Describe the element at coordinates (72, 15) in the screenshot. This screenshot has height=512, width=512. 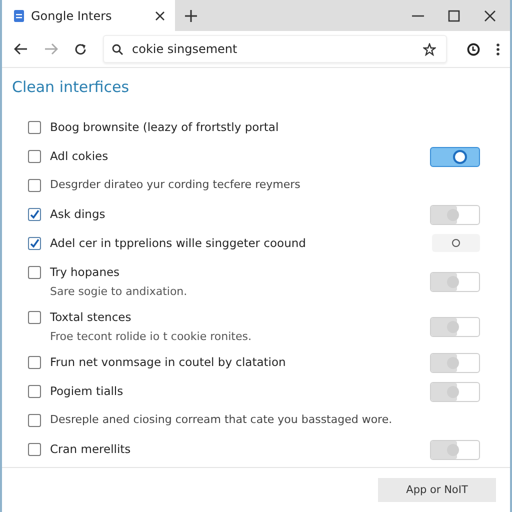
I see `tab-title: Gongle Inters` at that location.